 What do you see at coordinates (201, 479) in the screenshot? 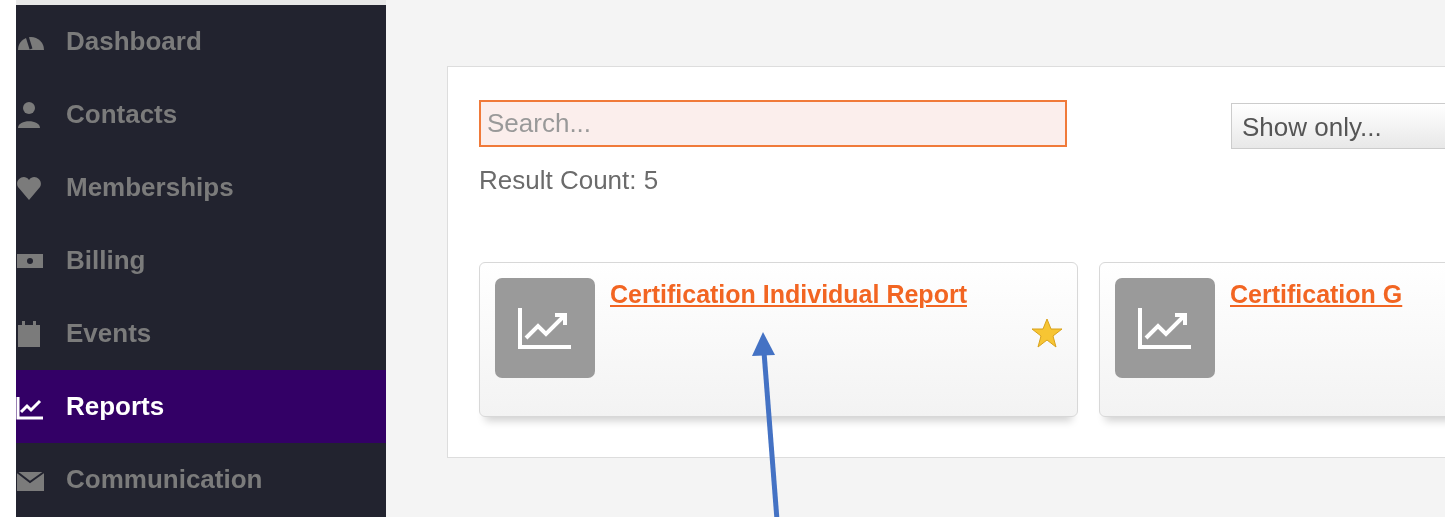
I see `sidebar-item: Communication` at bounding box center [201, 479].